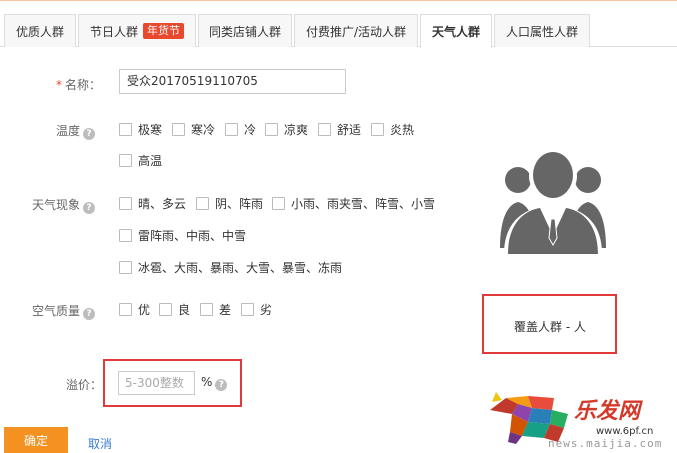 Image resolution: width=677 pixels, height=453 pixels. What do you see at coordinates (150, 161) in the screenshot?
I see `checkbox-label: 高温` at bounding box center [150, 161].